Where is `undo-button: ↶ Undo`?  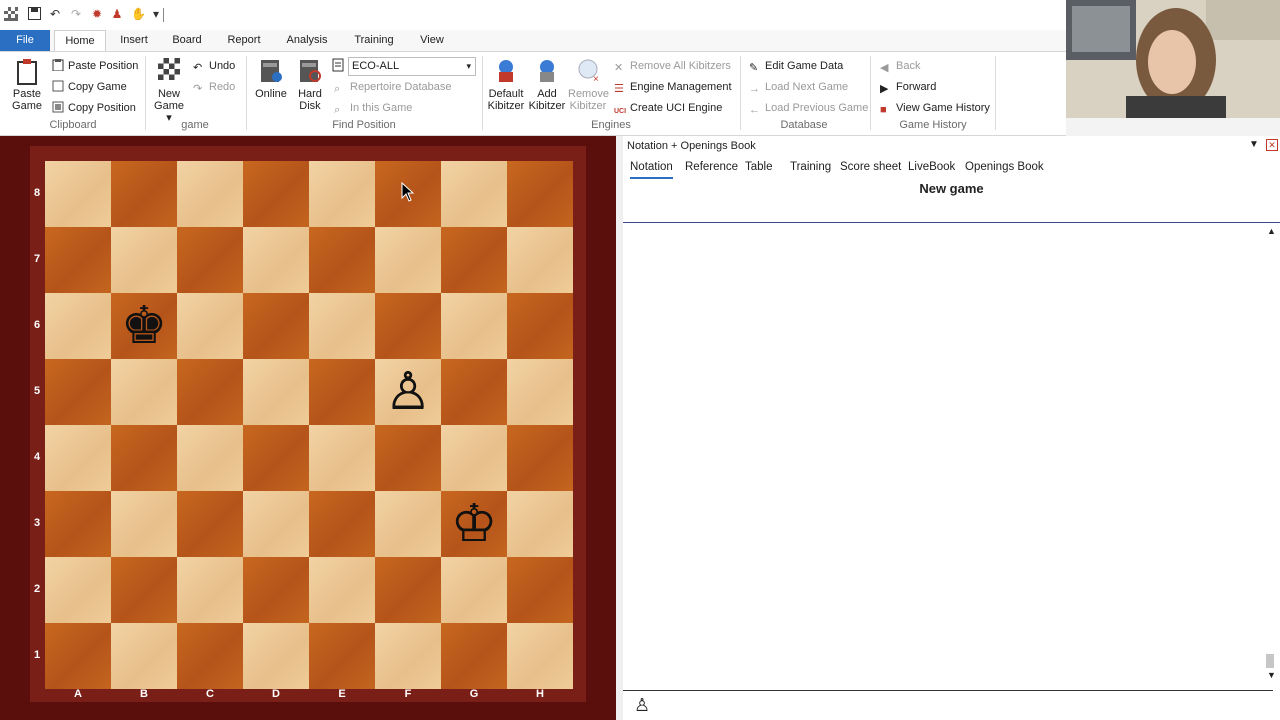
undo-button: ↶ Undo is located at coordinates (214, 66).